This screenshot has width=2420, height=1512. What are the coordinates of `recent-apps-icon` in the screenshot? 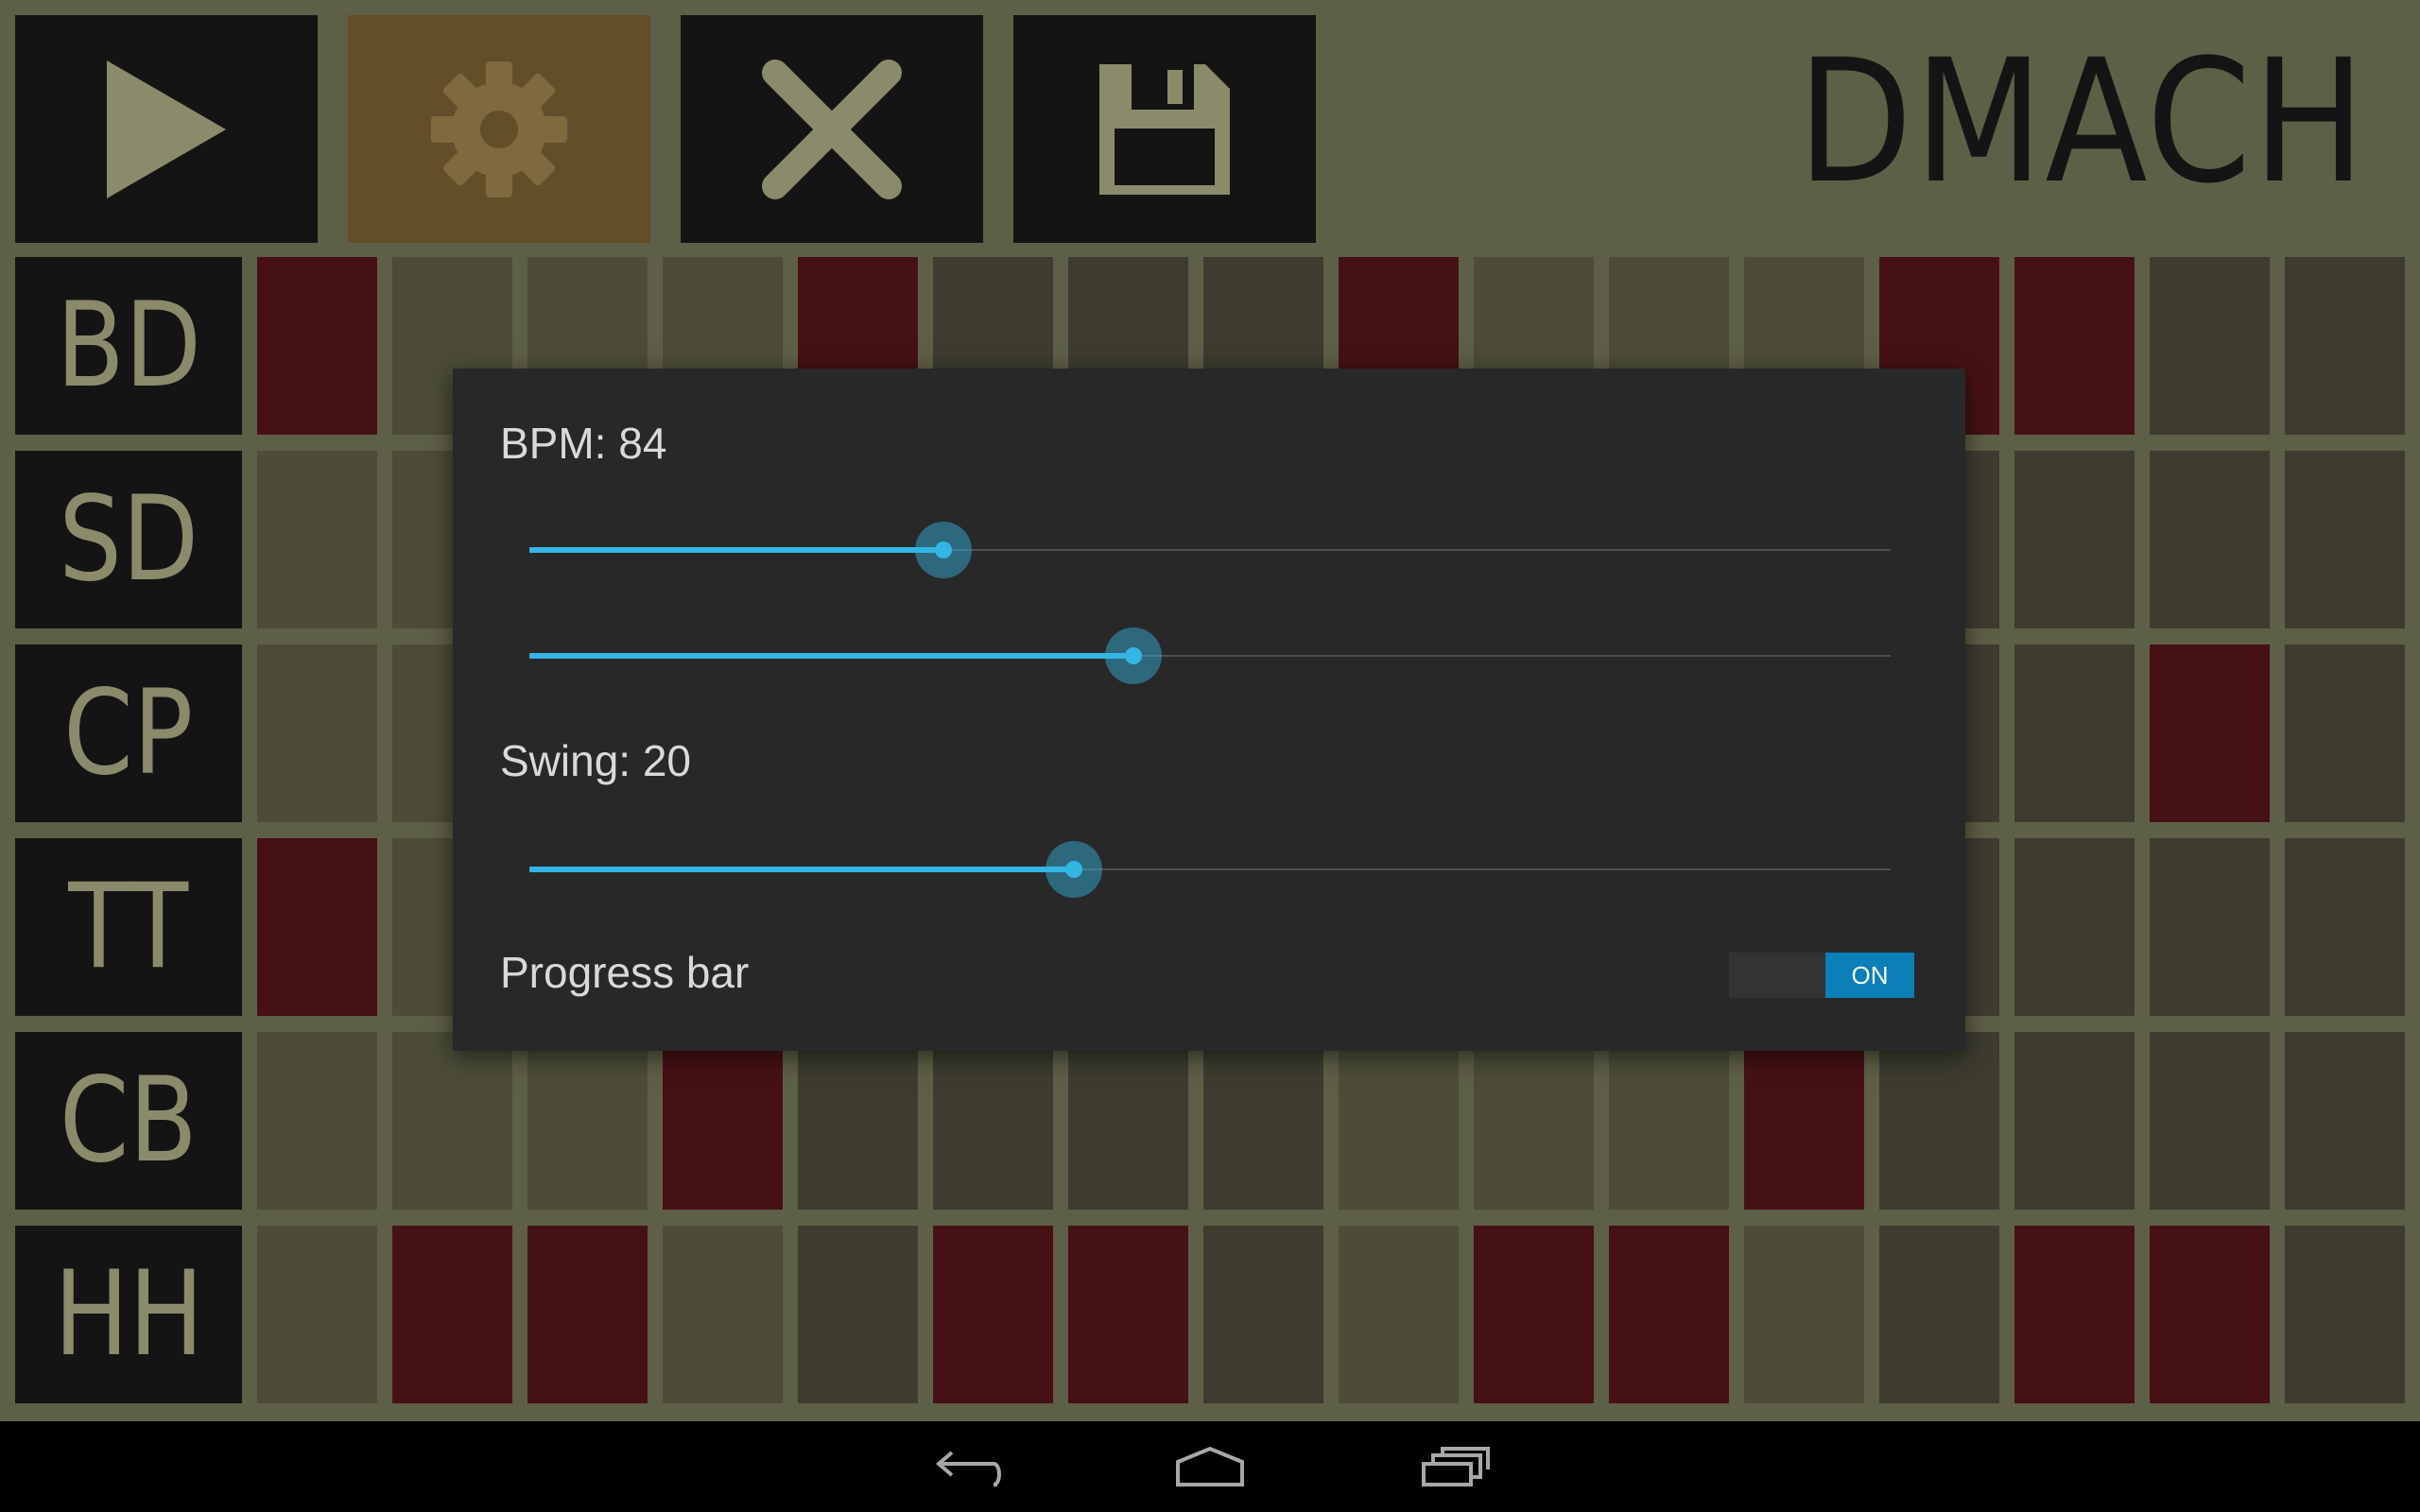 It's located at (1456, 1466).